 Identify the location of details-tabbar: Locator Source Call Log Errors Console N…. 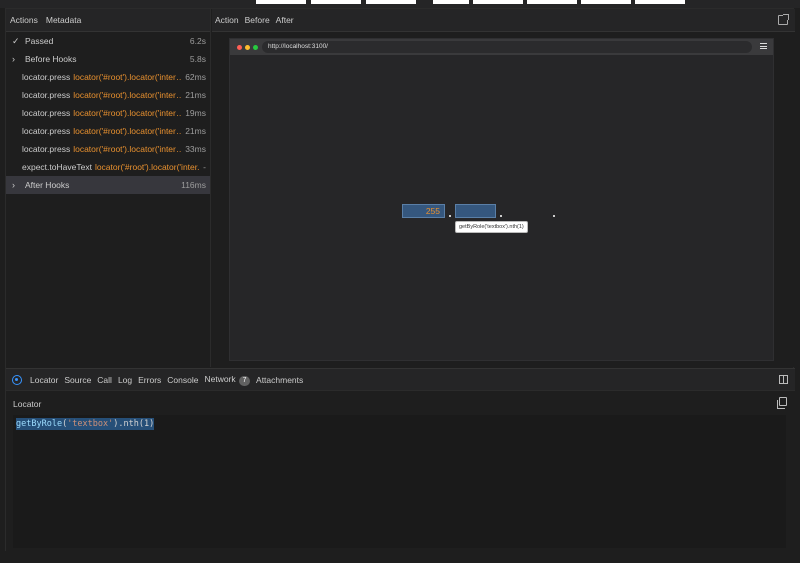
(400, 380).